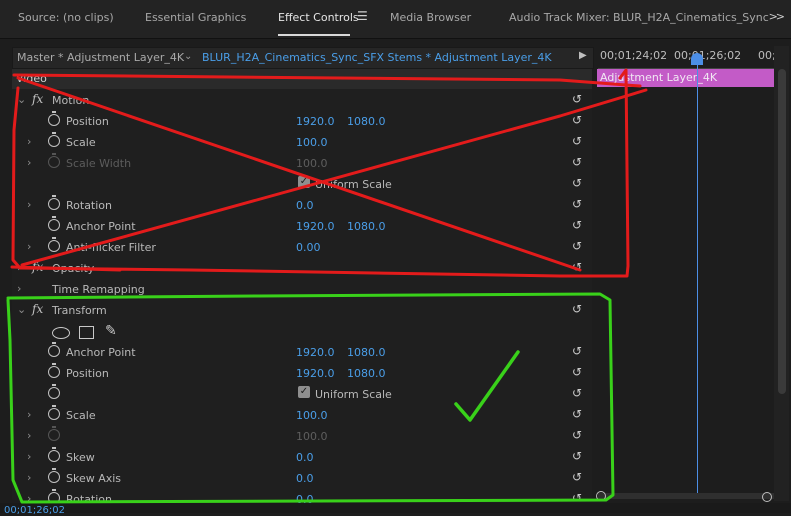  I want to click on tab-effect-controls: Effect Controls, so click(318, 17).